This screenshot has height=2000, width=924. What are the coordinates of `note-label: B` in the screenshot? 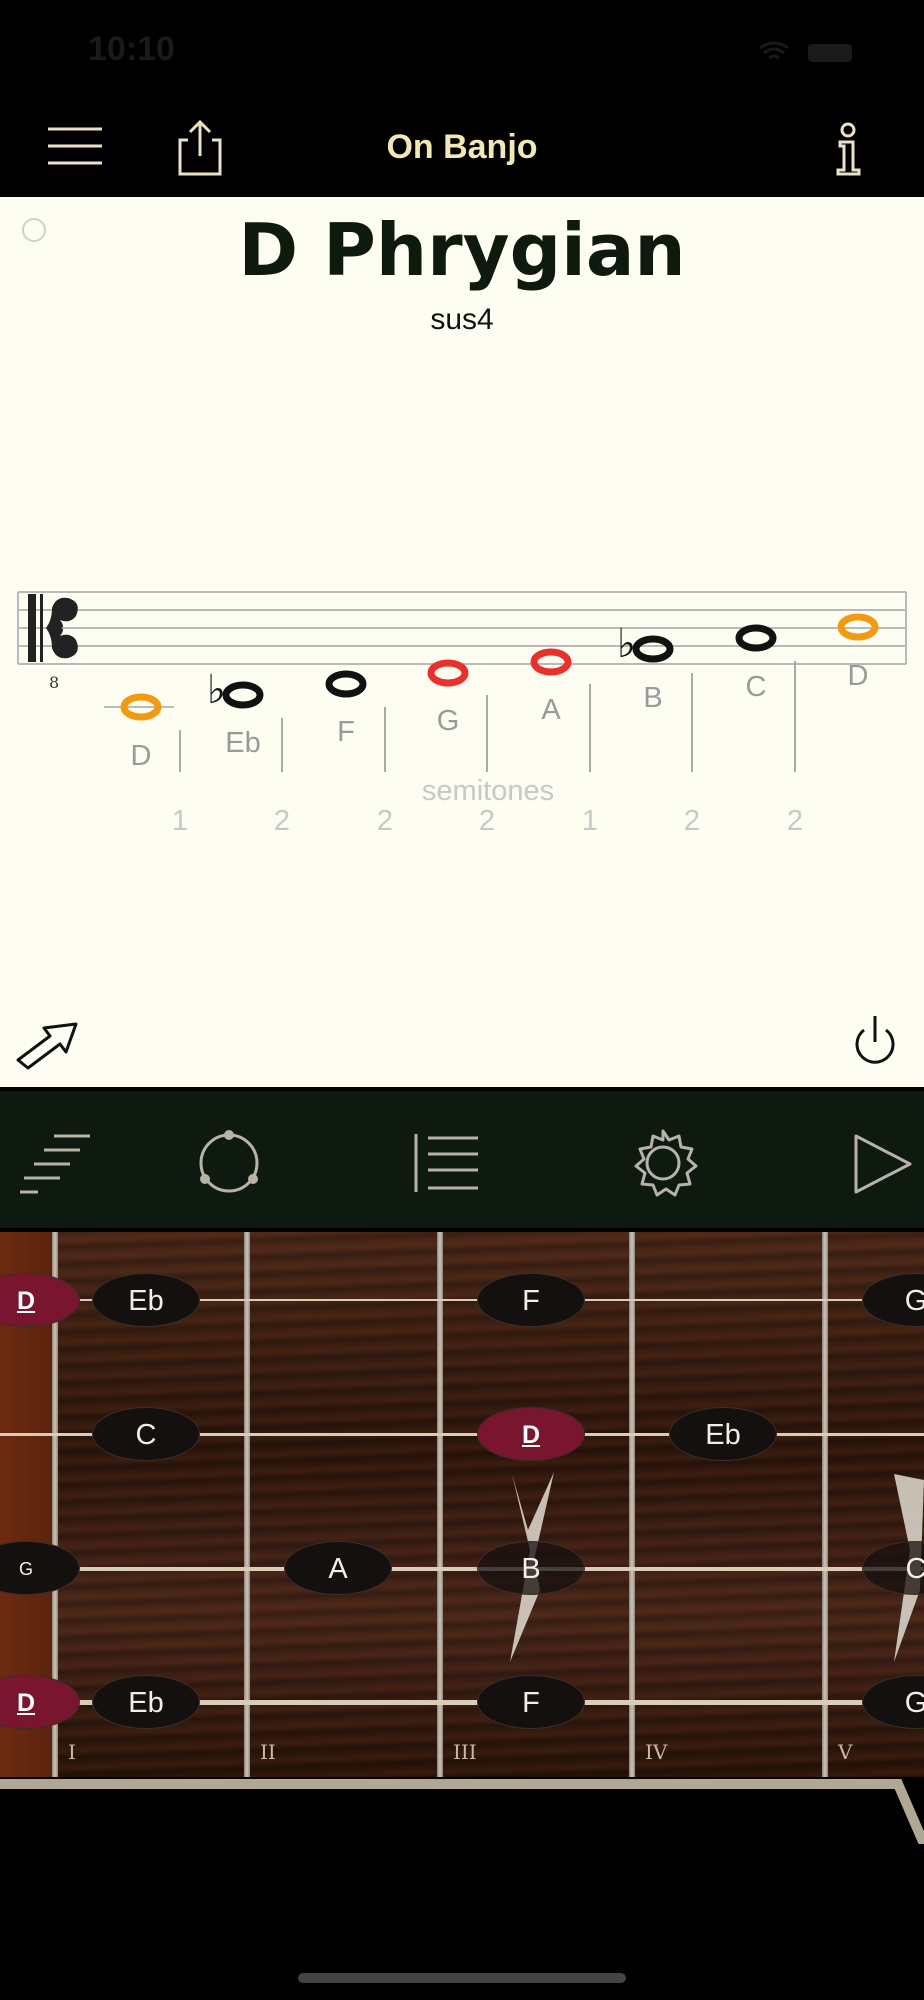 It's located at (652, 698).